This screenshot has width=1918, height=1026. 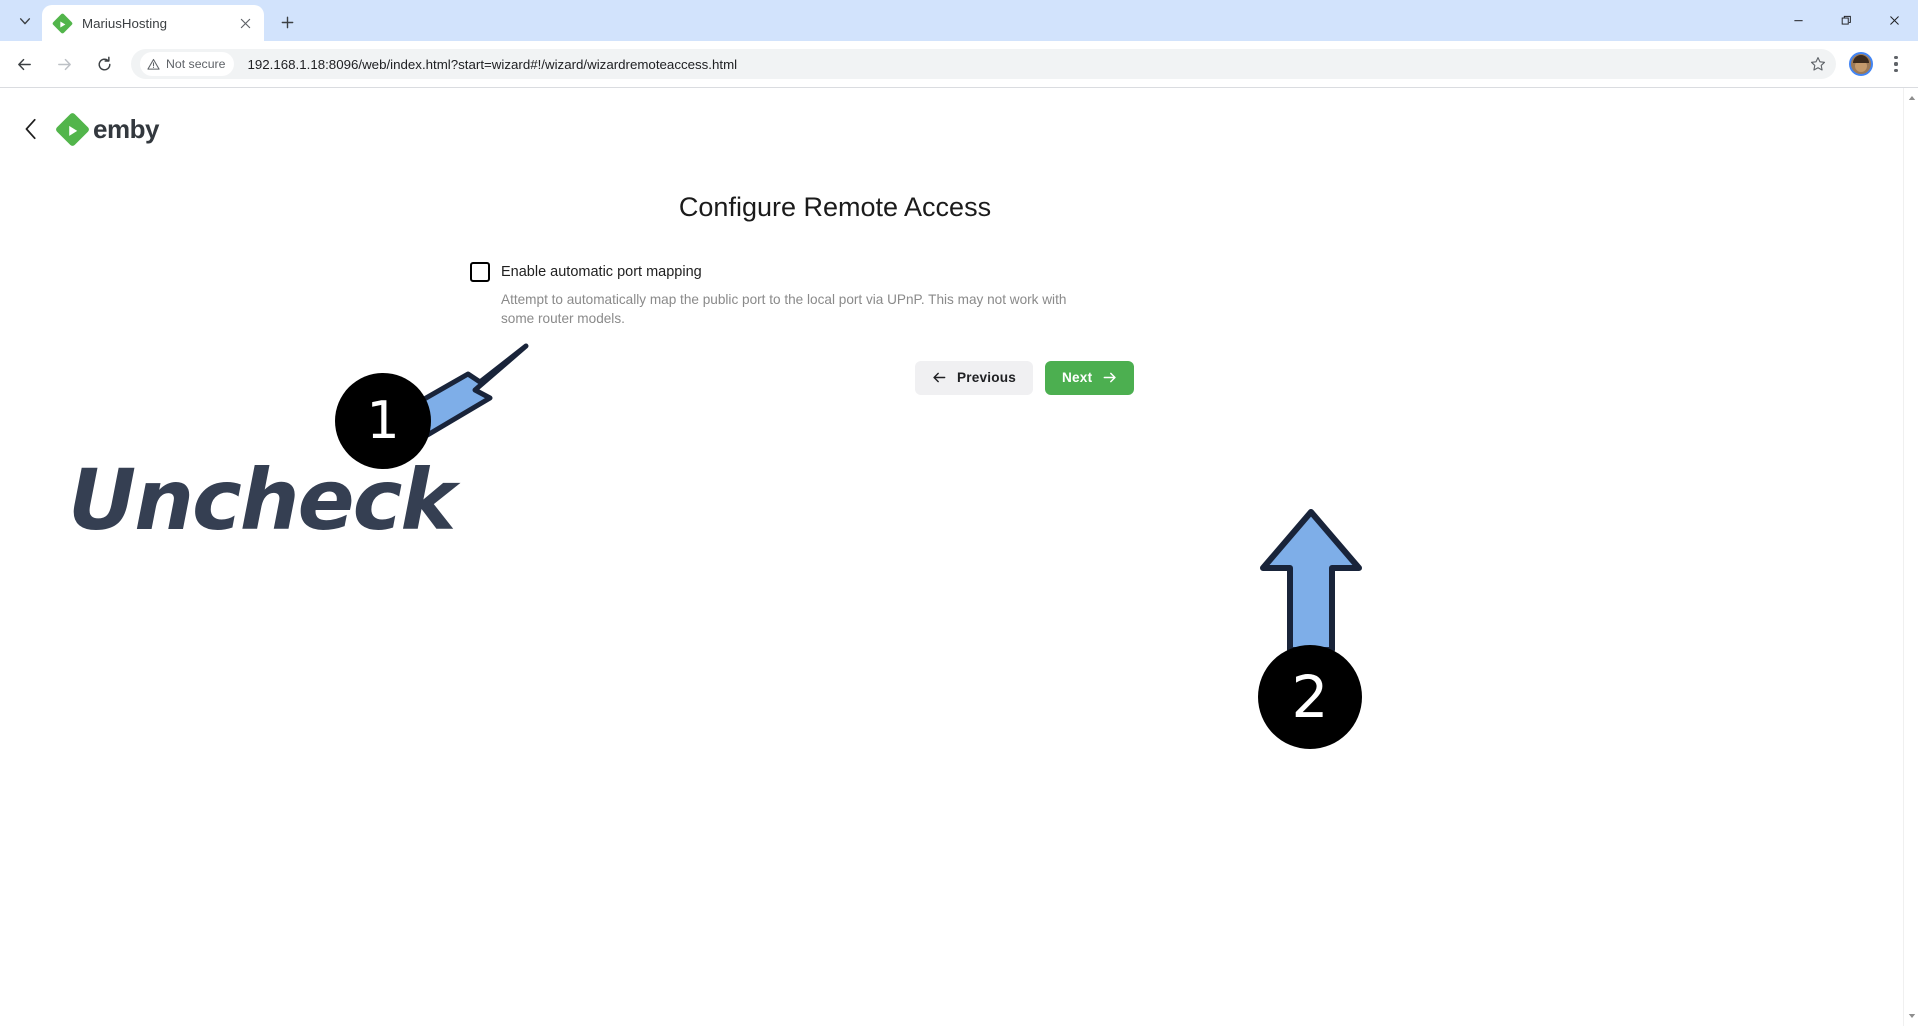 I want to click on scroll-up-button, so click(x=1911, y=98).